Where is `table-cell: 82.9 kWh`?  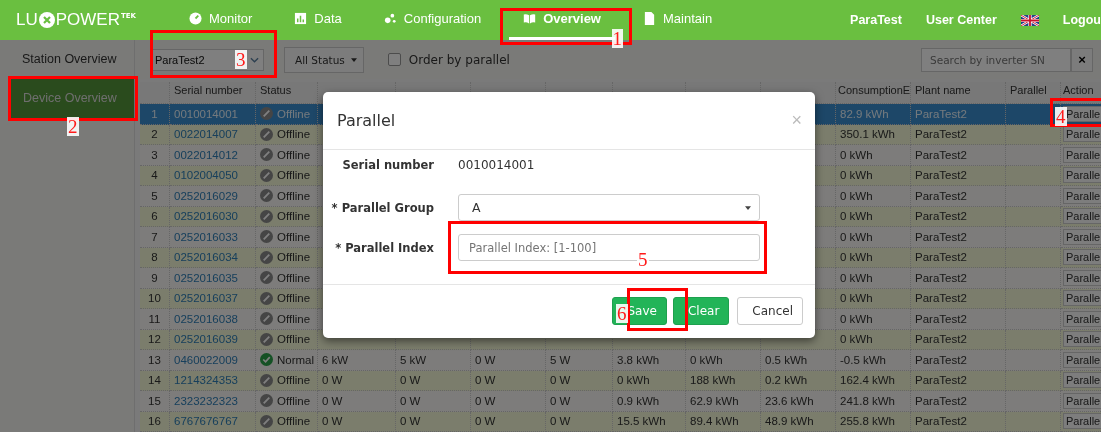 table-cell: 82.9 kWh is located at coordinates (873, 114).